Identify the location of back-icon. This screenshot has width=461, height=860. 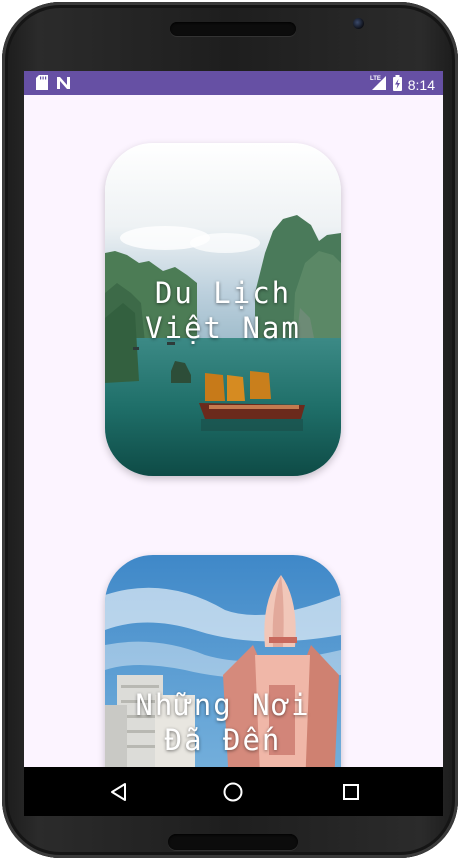
(119, 792).